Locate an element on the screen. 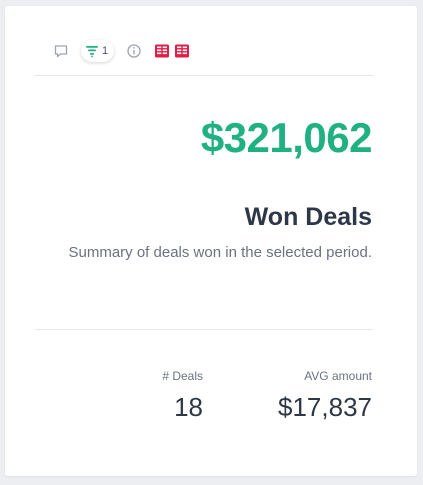 Image resolution: width=423 pixels, height=485 pixels. filter-button: 1 is located at coordinates (98, 51).